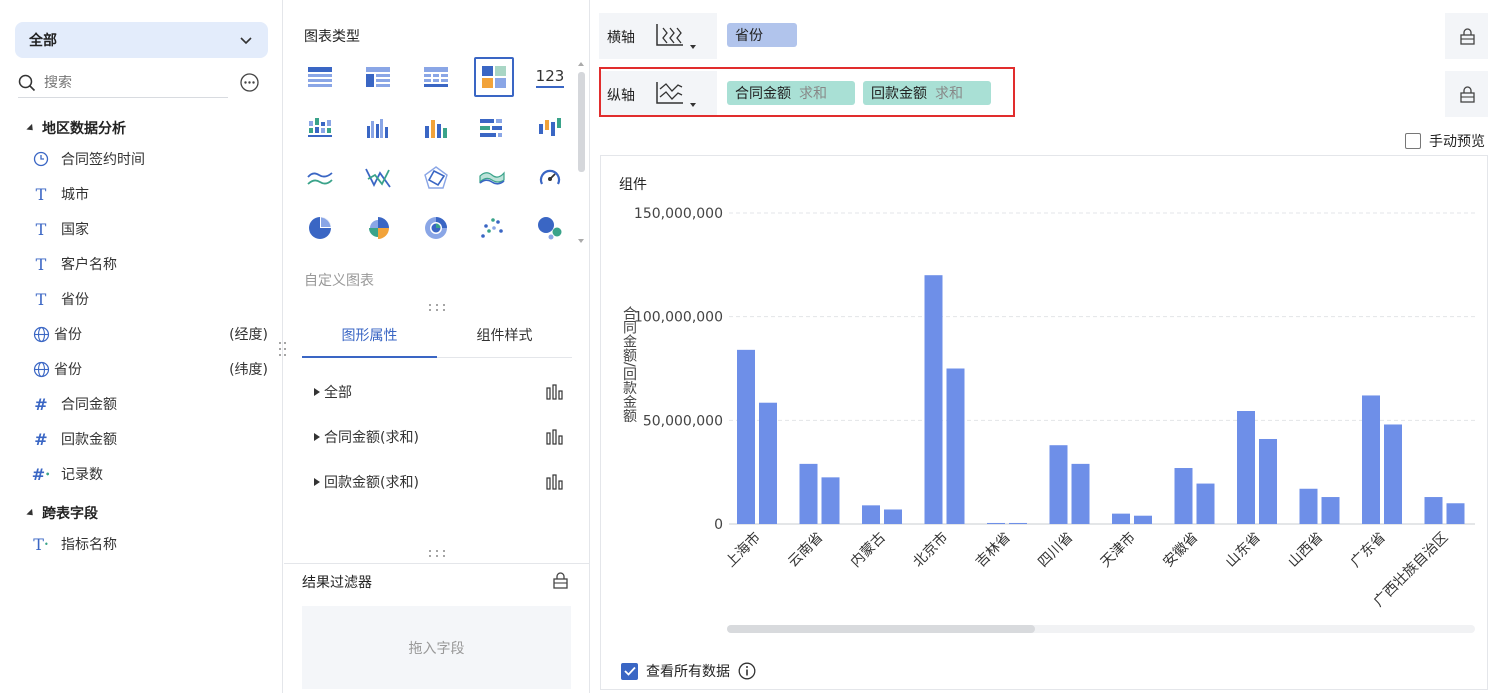 The height and width of the screenshot is (693, 1495). I want to click on property-row-label: 回款金额(求和), so click(371, 483).